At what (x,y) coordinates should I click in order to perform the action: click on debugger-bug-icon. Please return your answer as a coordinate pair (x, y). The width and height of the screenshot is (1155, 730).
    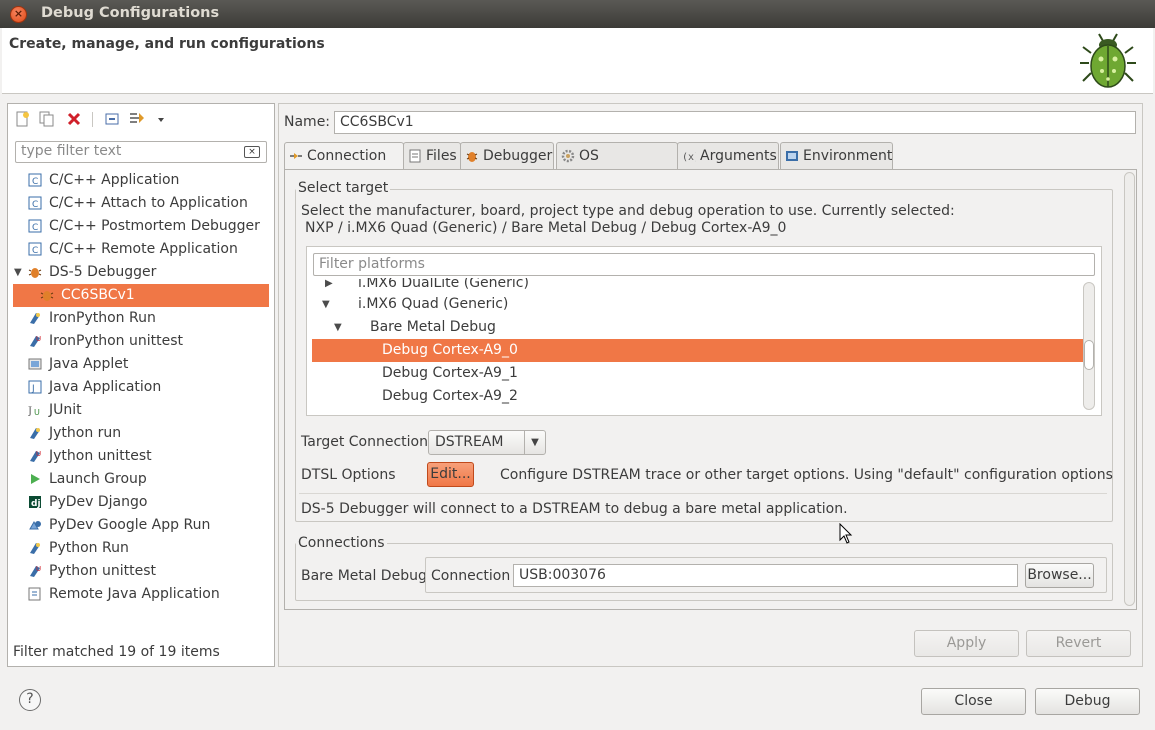
    Looking at the image, I should click on (472, 157).